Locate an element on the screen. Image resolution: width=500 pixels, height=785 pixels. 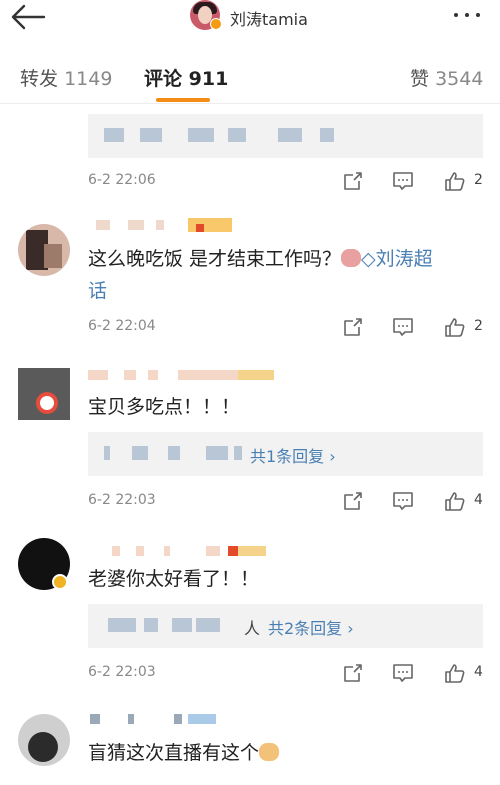
tab-reposts-label: 转发 is located at coordinates (39, 79).